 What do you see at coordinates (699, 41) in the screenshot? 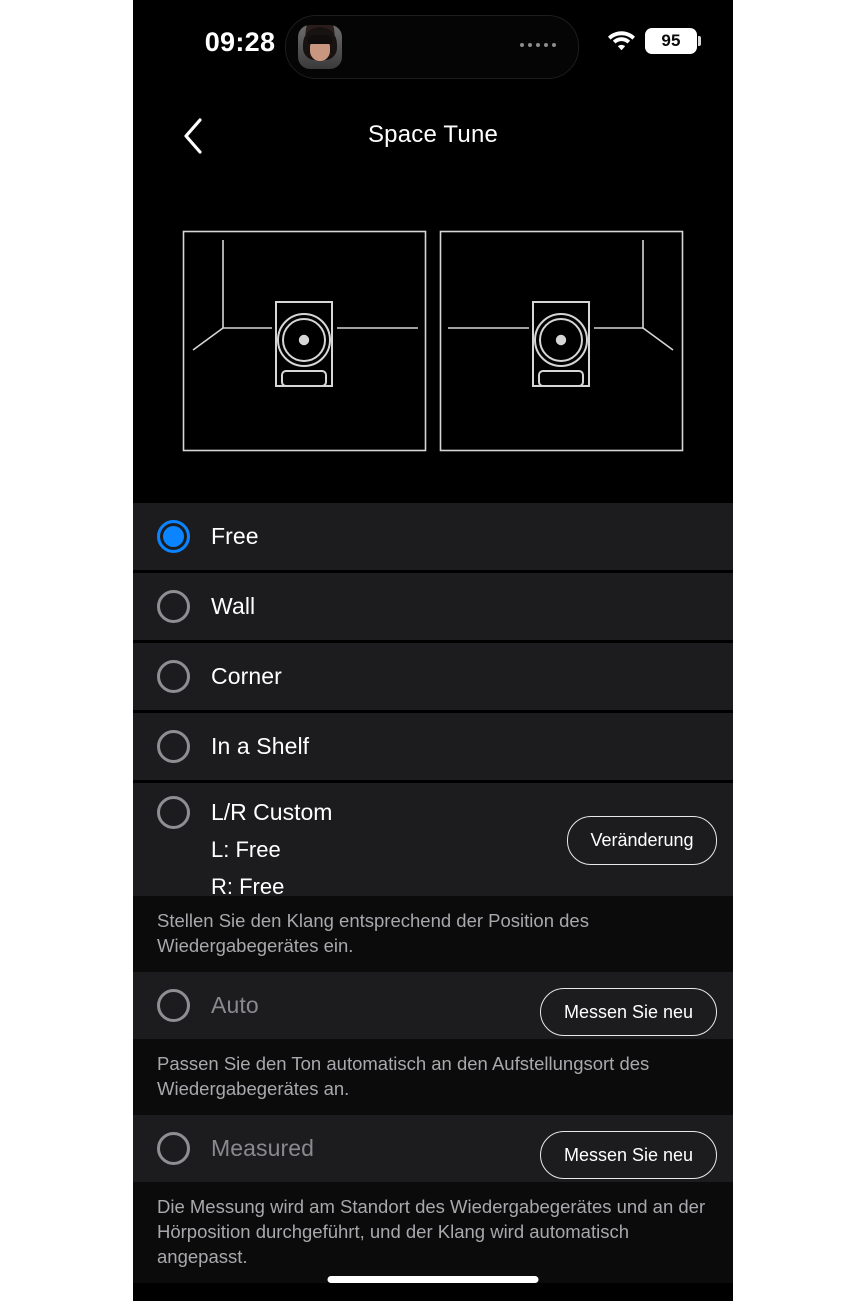
I see `battery-nub-icon` at bounding box center [699, 41].